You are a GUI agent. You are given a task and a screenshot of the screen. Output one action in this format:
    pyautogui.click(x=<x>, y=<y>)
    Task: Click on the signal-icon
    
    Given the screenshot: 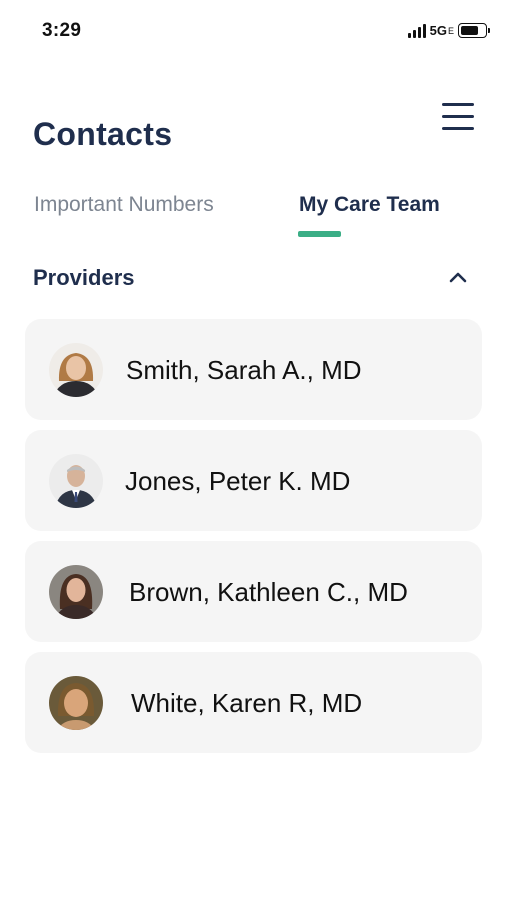 What is the action you would take?
    pyautogui.click(x=416, y=30)
    